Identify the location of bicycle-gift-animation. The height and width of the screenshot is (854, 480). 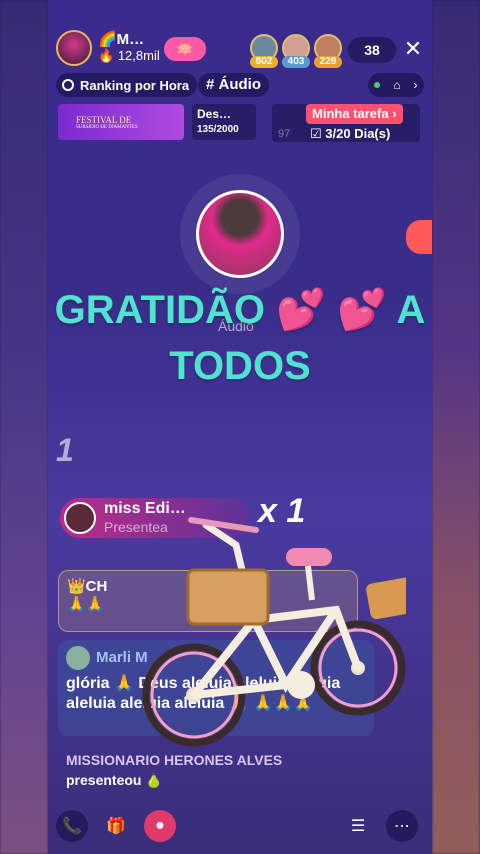
(274, 632).